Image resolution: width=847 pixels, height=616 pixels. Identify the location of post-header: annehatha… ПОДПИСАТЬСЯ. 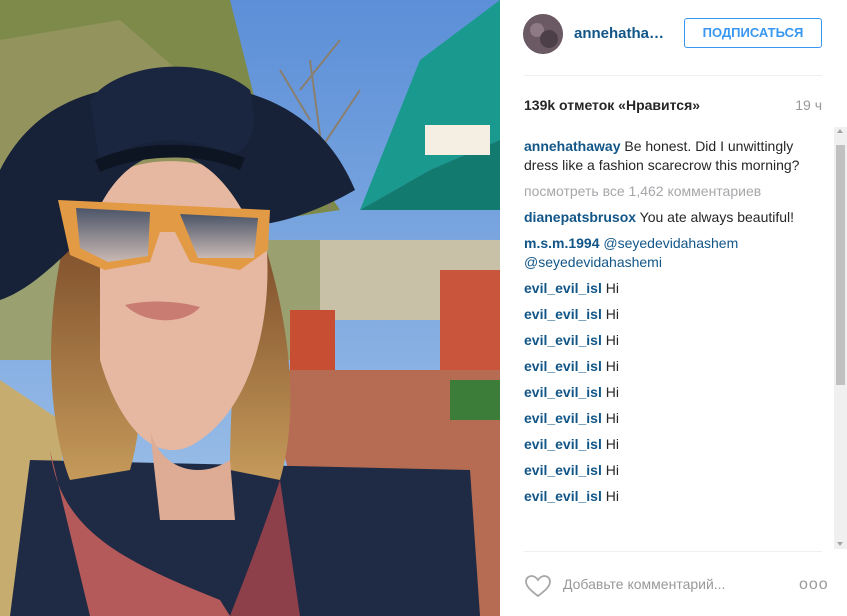
(673, 37).